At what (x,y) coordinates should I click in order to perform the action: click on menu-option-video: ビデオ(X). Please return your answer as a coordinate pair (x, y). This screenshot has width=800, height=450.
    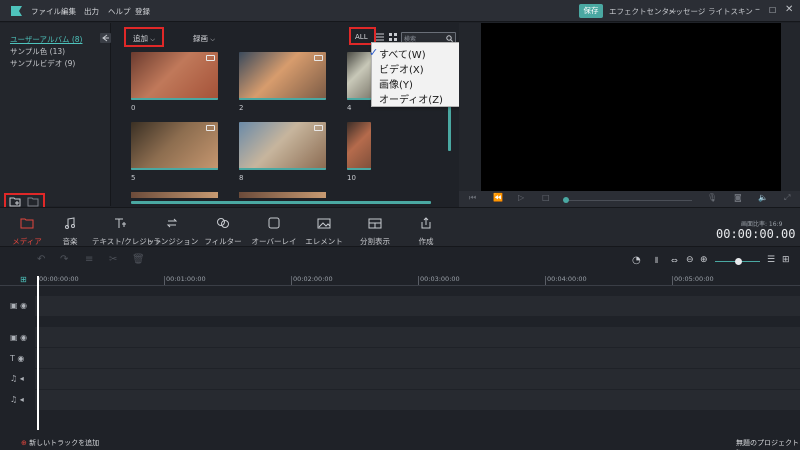
    Looking at the image, I should click on (401, 68).